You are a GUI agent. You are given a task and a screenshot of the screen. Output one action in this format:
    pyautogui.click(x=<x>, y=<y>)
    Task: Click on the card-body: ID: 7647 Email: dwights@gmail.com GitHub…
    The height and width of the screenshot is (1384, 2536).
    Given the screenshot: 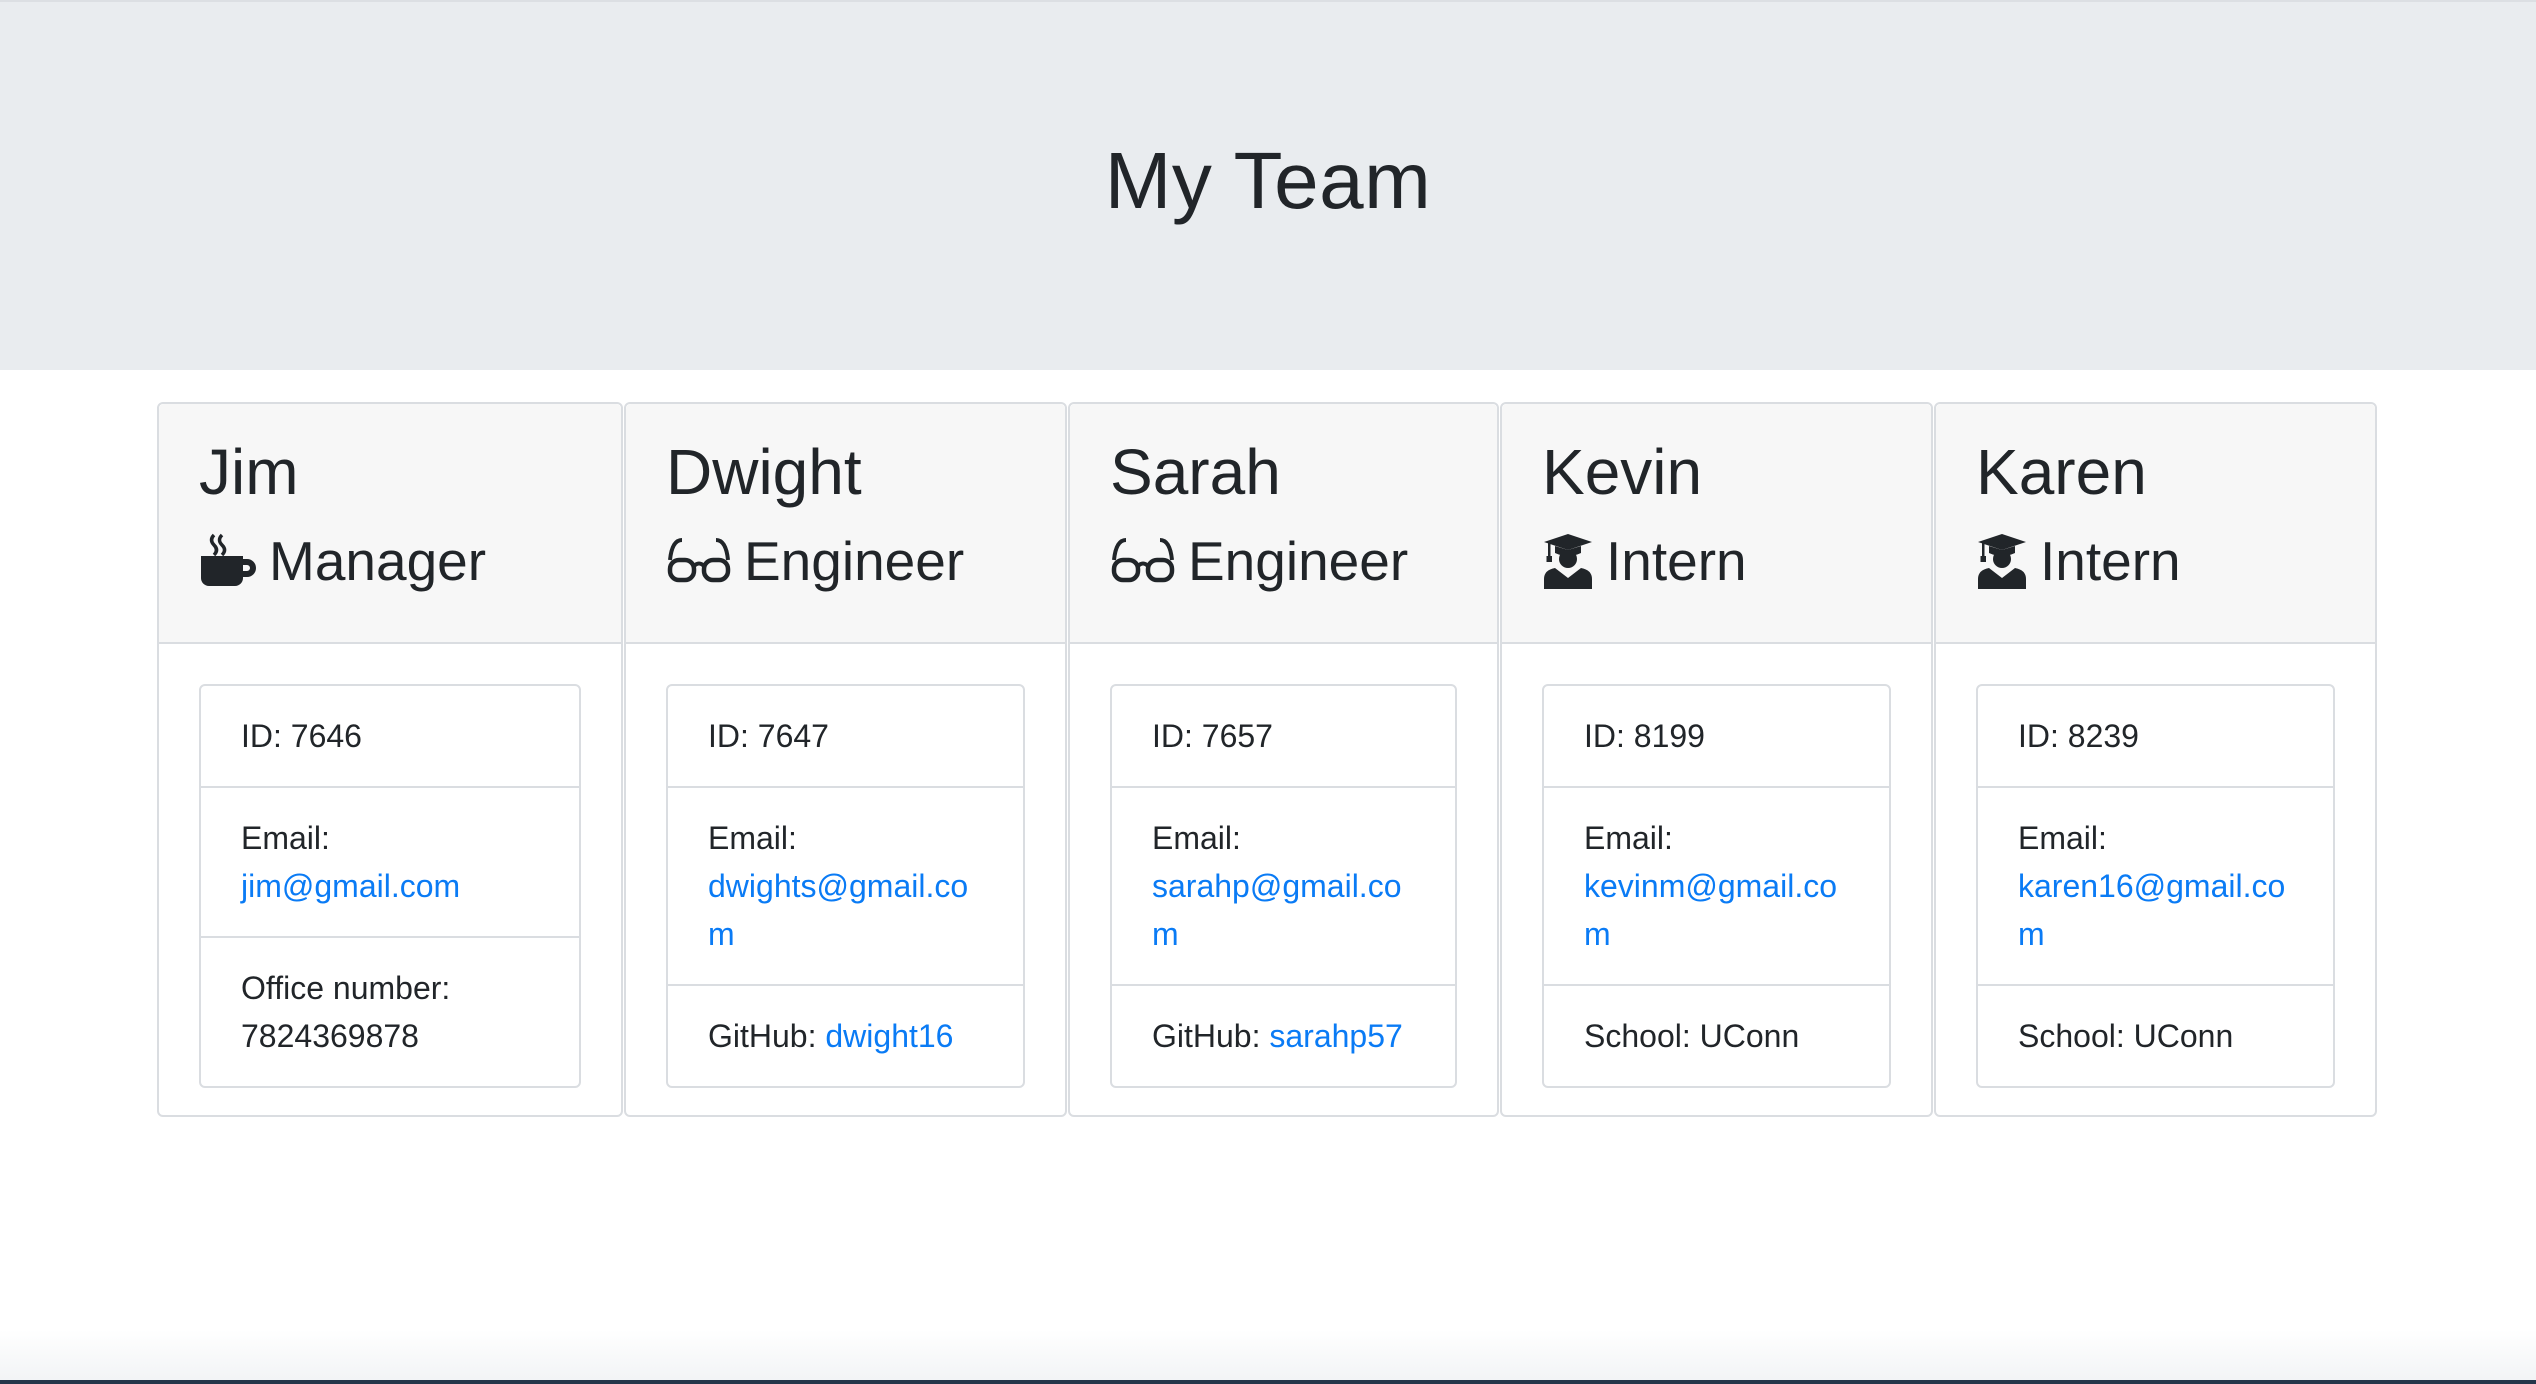 What is the action you would take?
    pyautogui.click(x=845, y=866)
    